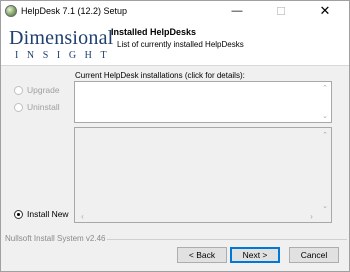  Describe the element at coordinates (237, 11) in the screenshot. I see `minimize-button: —` at that location.